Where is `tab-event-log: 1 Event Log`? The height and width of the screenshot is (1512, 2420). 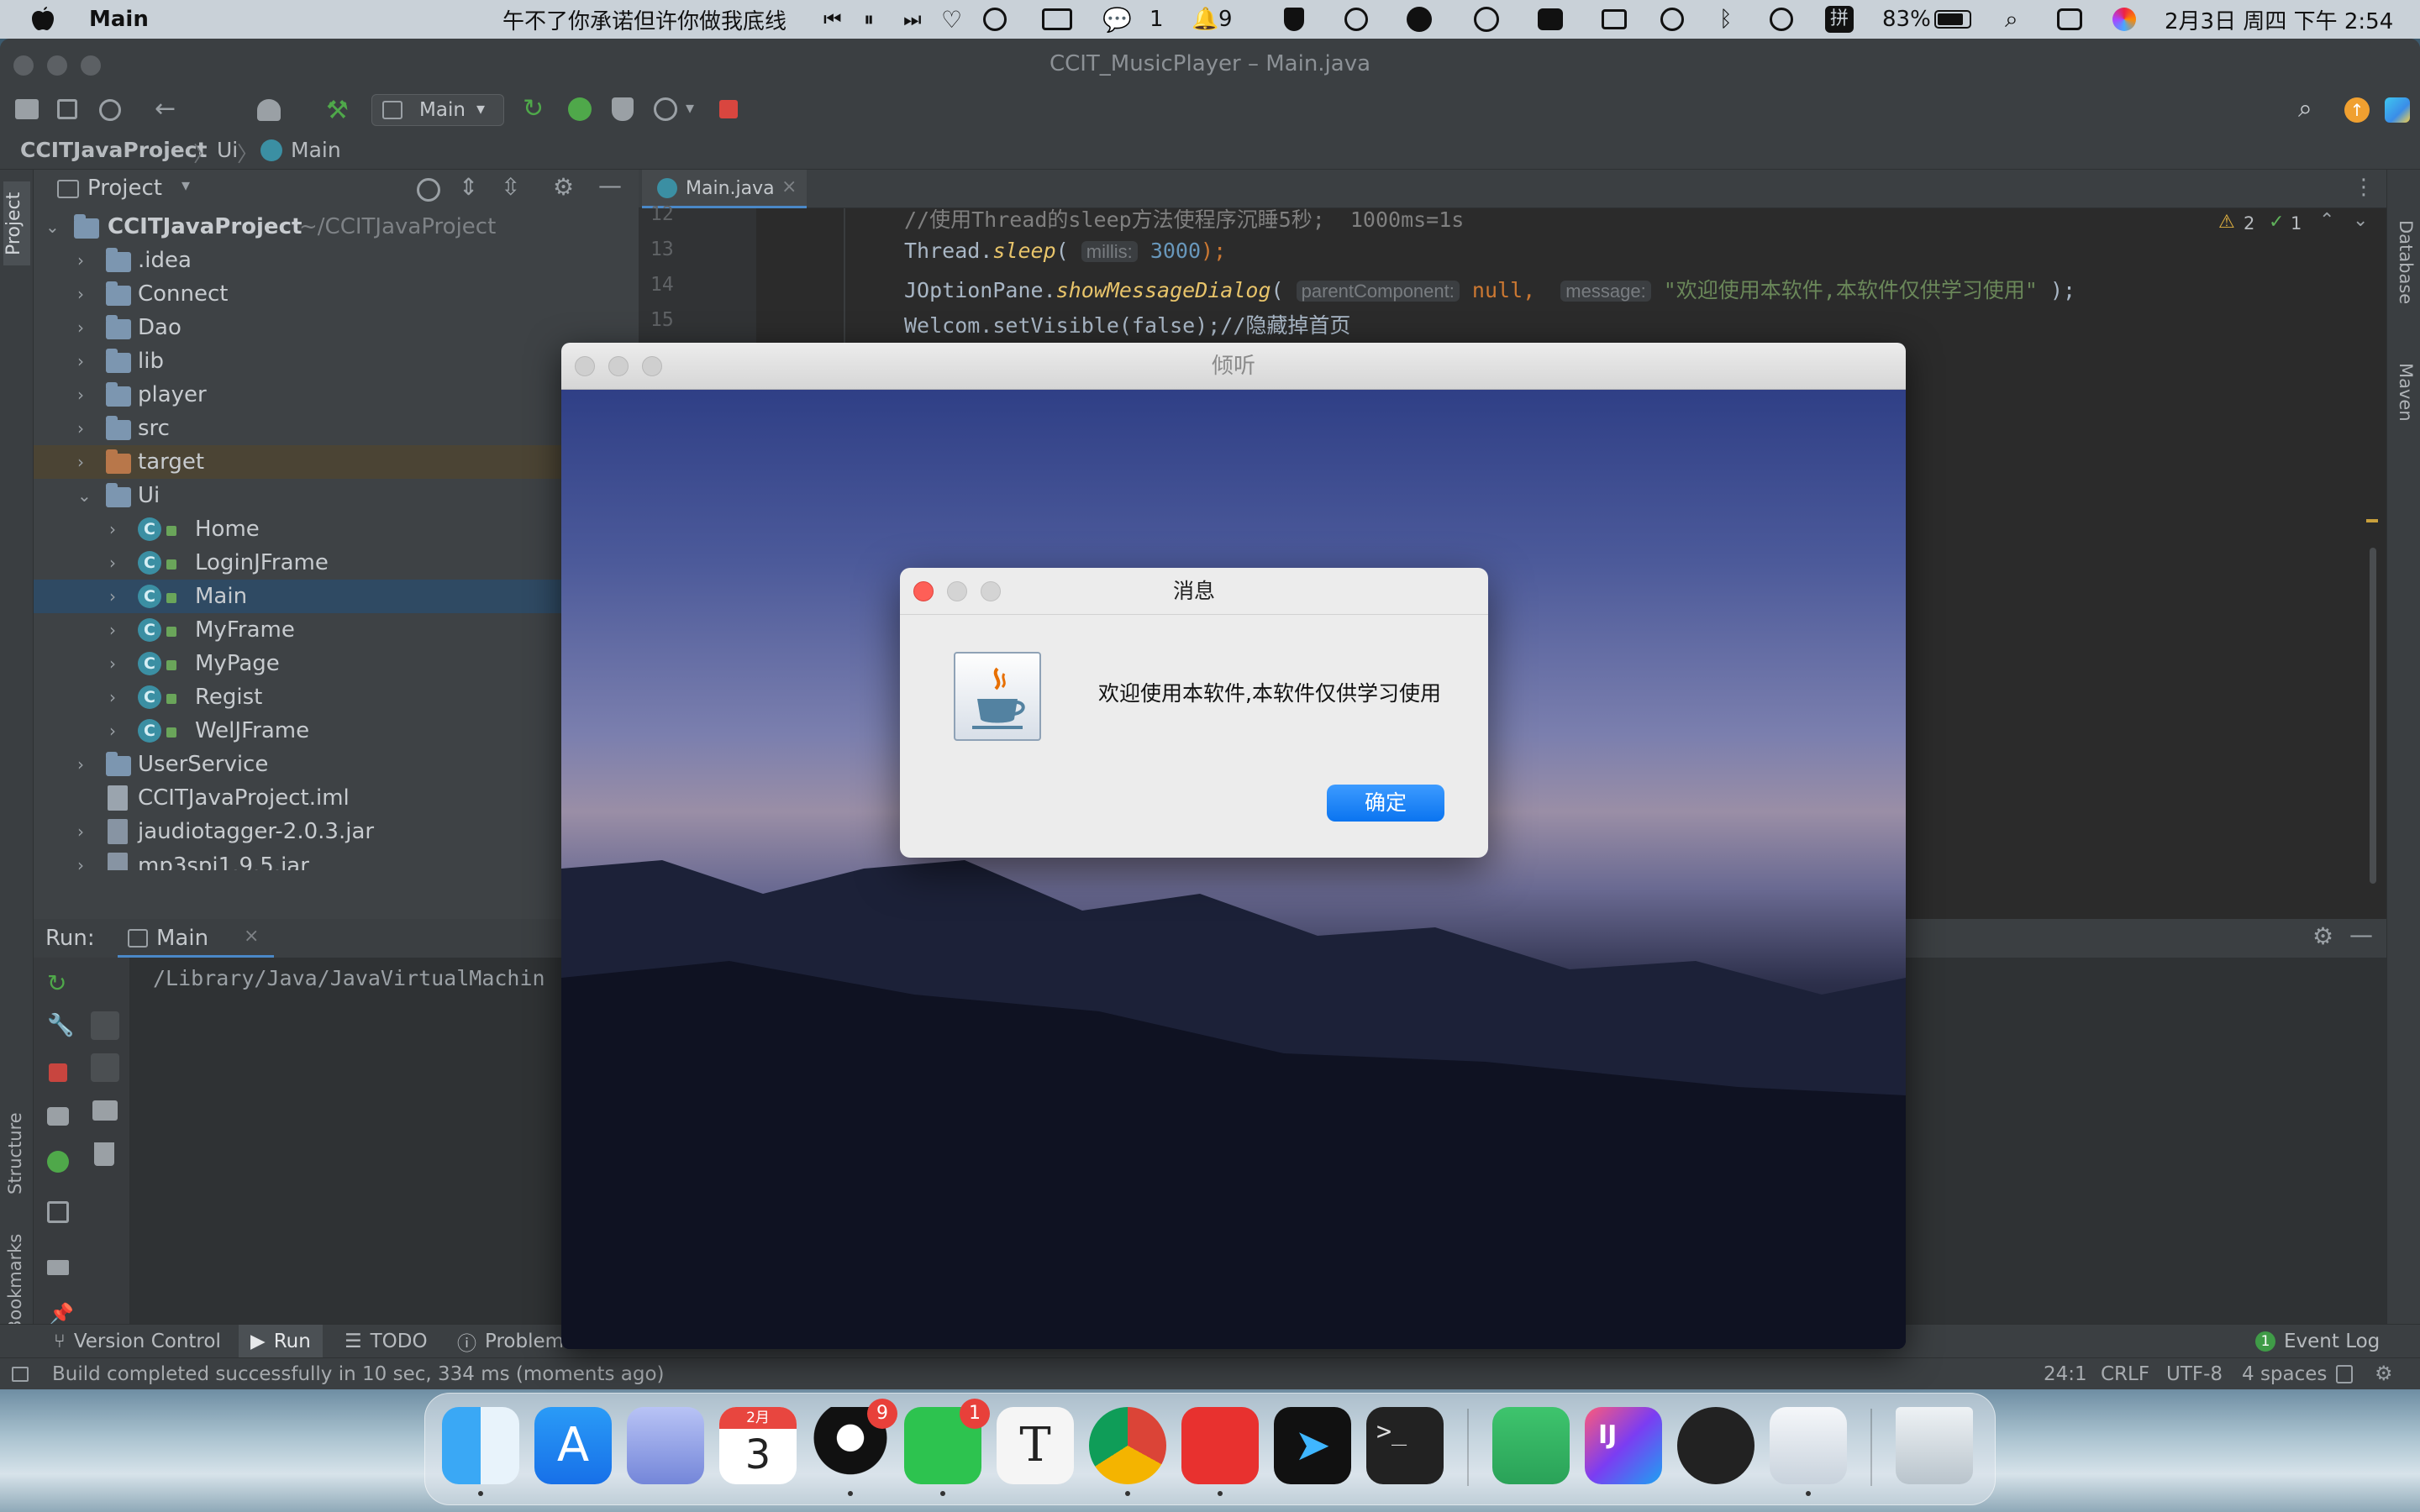 tab-event-log: 1 Event Log is located at coordinates (2317, 1341).